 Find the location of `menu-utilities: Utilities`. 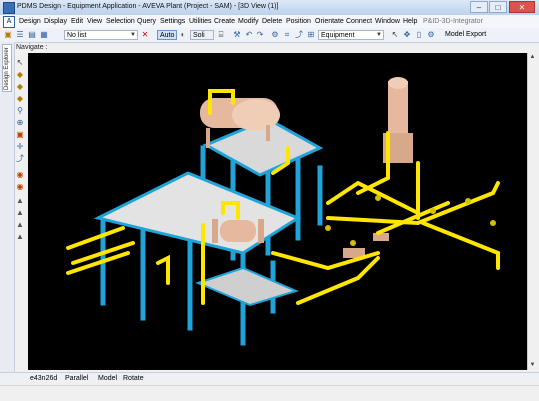

menu-utilities: Utilities is located at coordinates (200, 21).